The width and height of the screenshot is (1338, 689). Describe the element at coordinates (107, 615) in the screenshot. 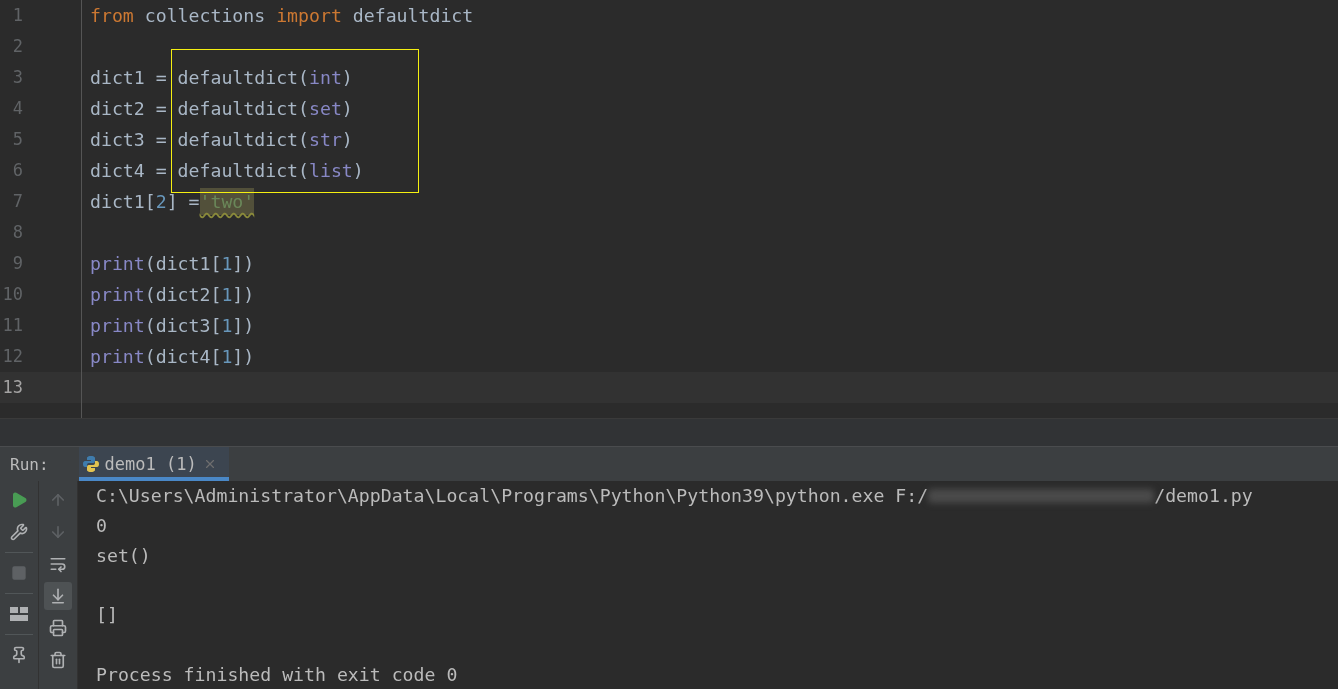

I see `console-output: []` at that location.